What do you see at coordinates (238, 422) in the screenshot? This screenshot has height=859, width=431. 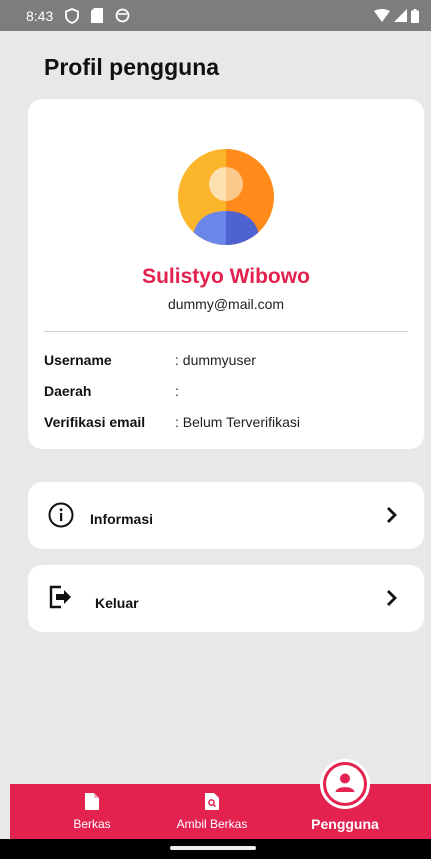 I see `info-value: : Belum Terverifikasi` at bounding box center [238, 422].